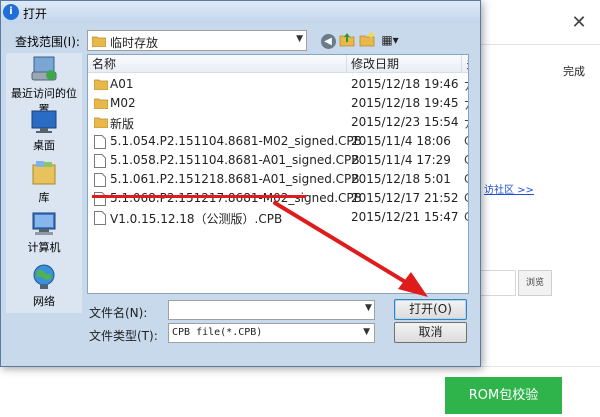 The height and width of the screenshot is (417, 600). I want to click on file-name: 5.1.068.P2.151217.8681-M02_signed.CPB, so click(236, 198).